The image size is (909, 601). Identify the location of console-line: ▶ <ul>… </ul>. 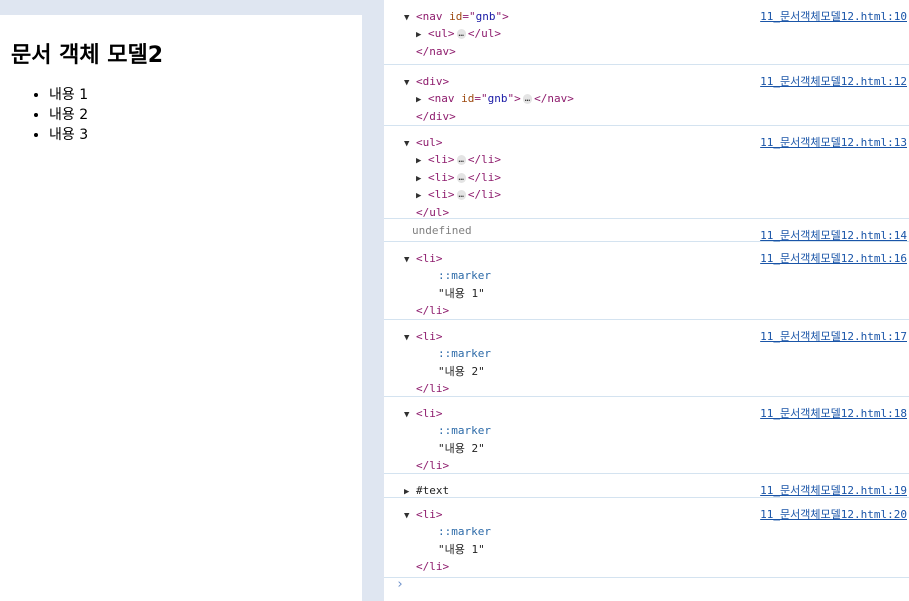
(458, 33).